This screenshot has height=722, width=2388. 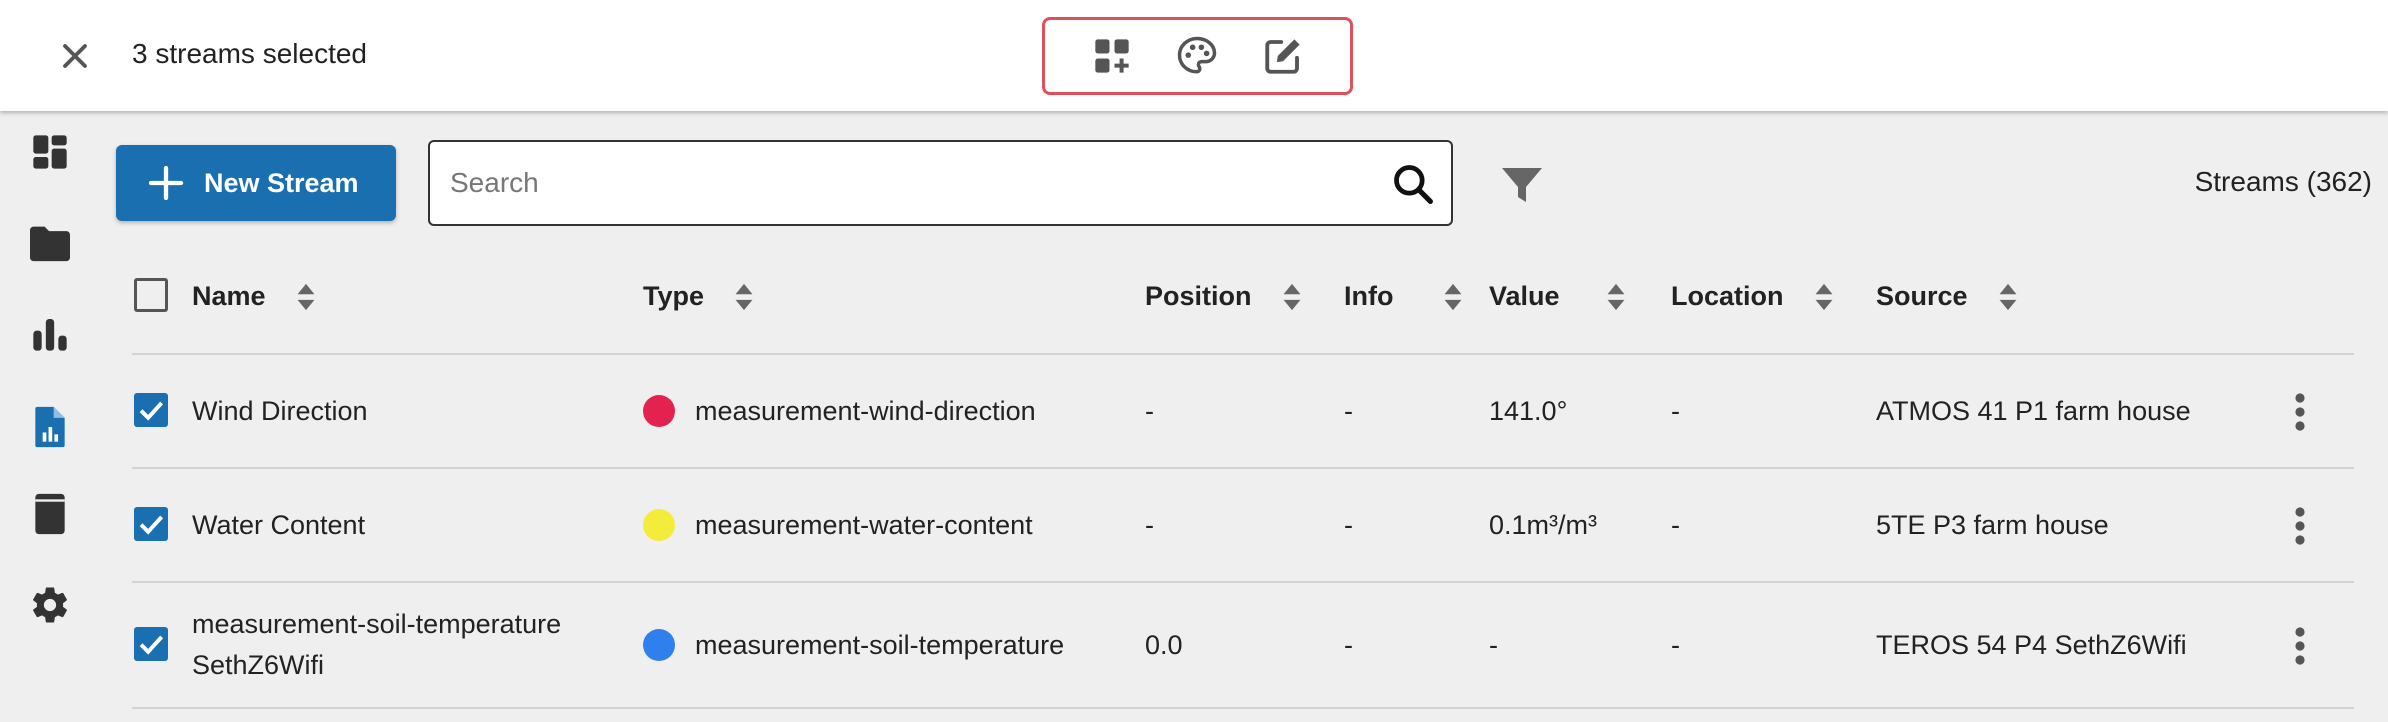 I want to click on row-type: measurement-water-content, so click(x=838, y=525).